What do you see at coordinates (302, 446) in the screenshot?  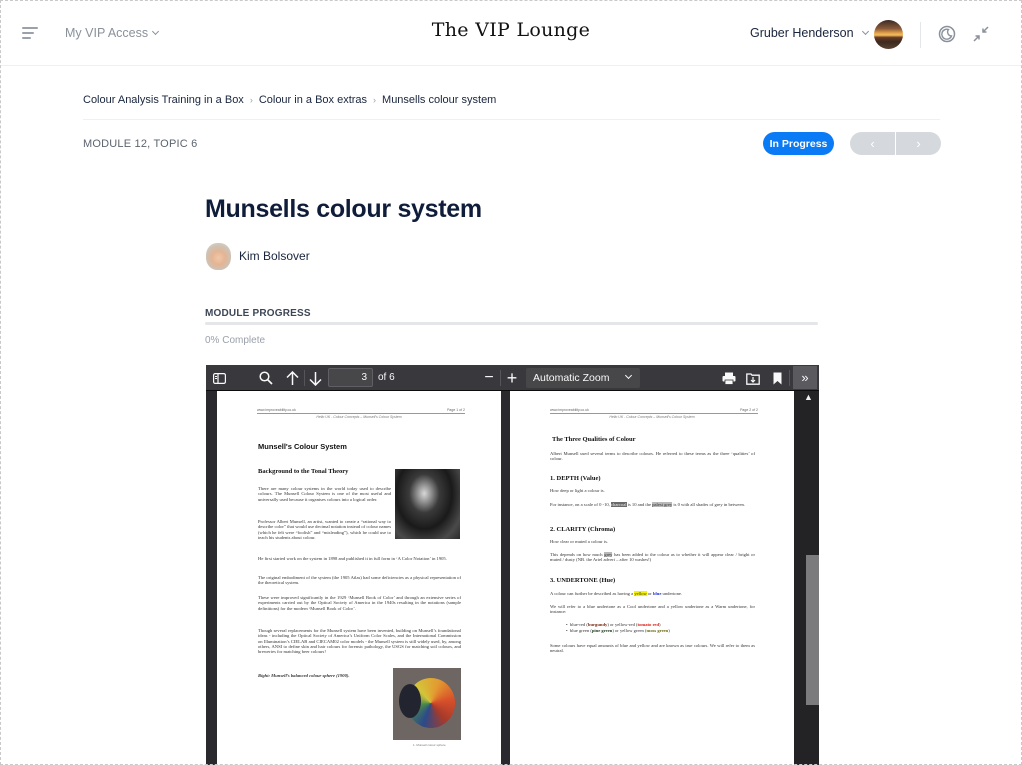 I see `pdf-page-title: Munsell's Colour System` at bounding box center [302, 446].